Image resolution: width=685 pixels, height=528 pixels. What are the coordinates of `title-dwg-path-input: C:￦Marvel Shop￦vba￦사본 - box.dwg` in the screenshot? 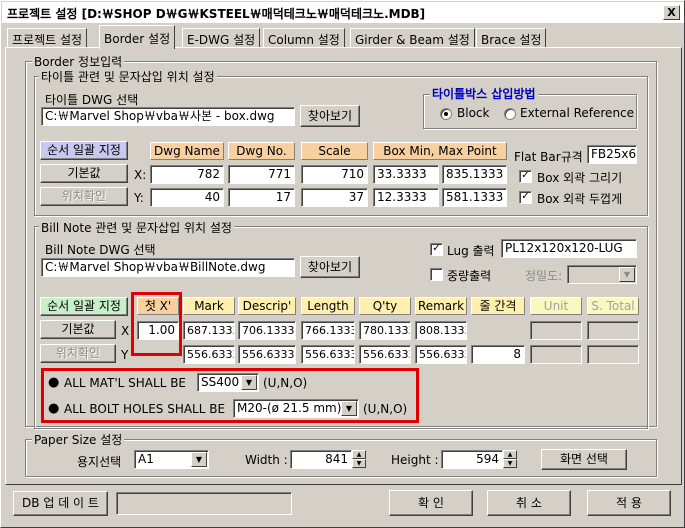 It's located at (168, 116).